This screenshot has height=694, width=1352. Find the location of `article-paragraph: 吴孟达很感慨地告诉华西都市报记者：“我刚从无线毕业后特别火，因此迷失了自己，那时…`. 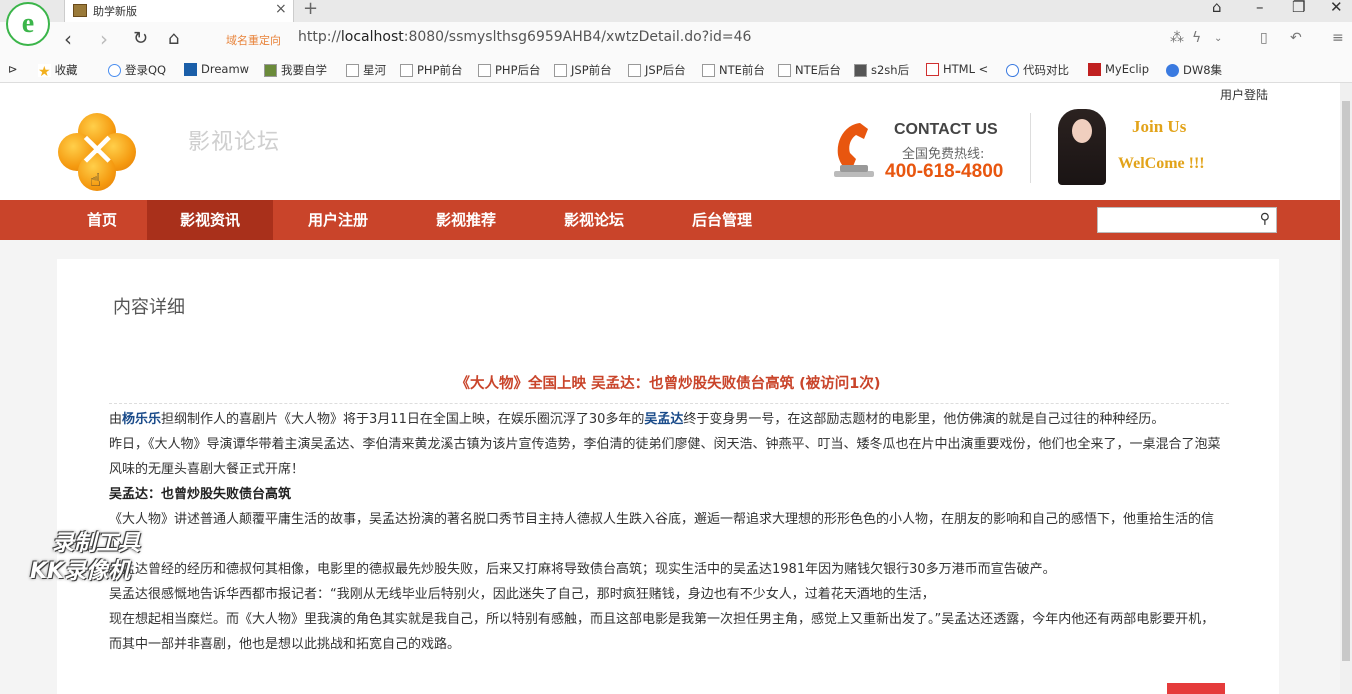

article-paragraph: 吴孟达很感慨地告诉华西都市报记者：“我刚从无线毕业后特别火，因此迷失了自己，那时… is located at coordinates (522, 594).